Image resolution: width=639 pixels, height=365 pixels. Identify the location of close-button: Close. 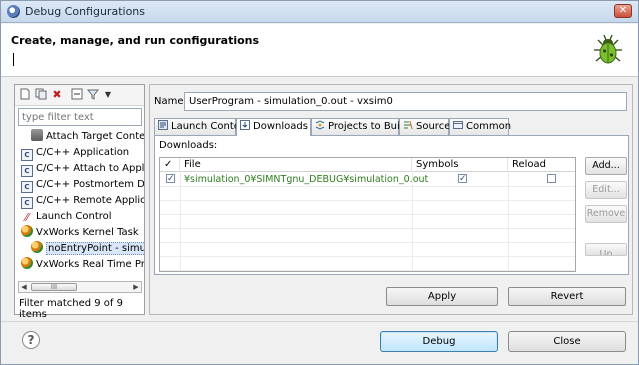
(567, 341).